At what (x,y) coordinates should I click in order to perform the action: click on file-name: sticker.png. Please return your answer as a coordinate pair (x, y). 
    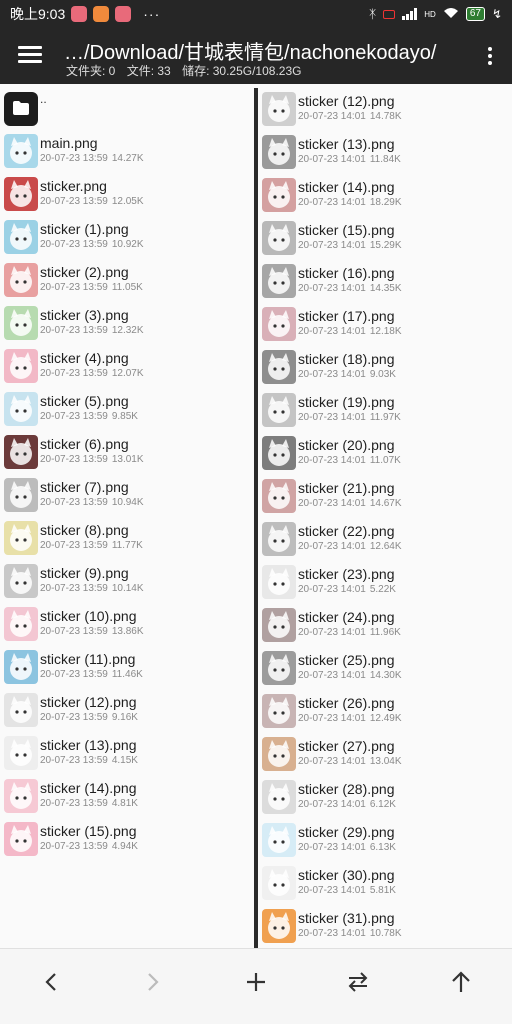
    Looking at the image, I should click on (73, 186).